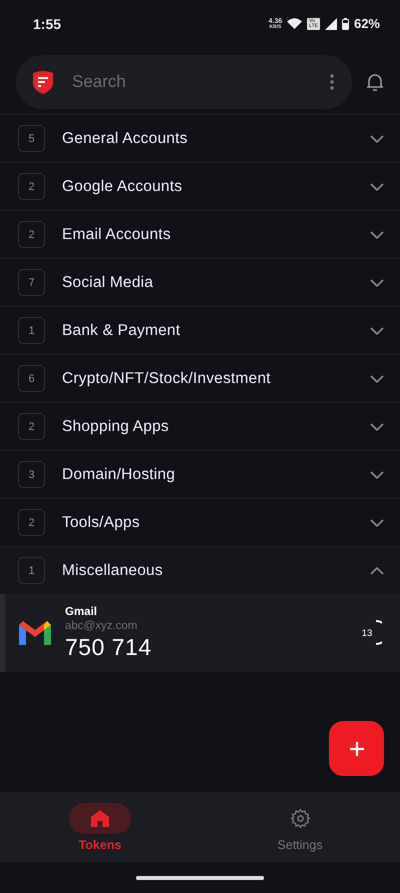  I want to click on envelope-logo-icon, so click(35, 633).